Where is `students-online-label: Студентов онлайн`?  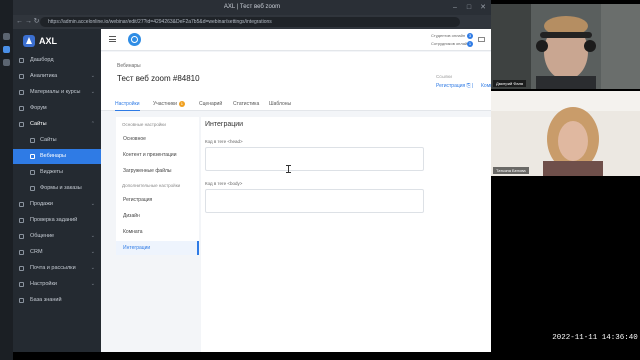 students-online-label: Студентов онлайн is located at coordinates (448, 35).